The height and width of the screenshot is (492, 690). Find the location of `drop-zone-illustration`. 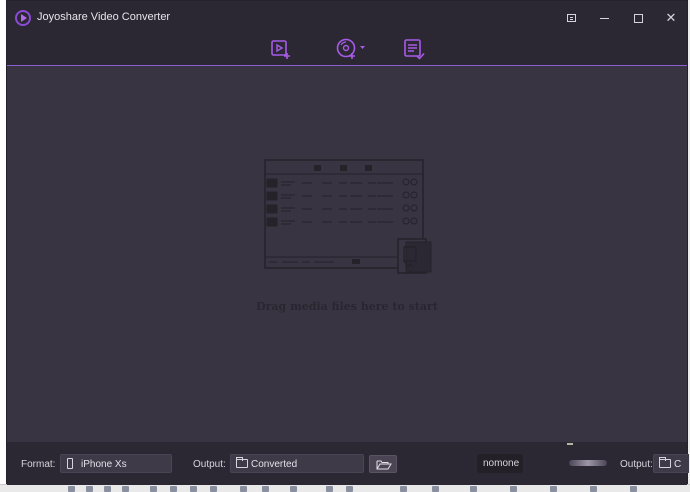

drop-zone-illustration is located at coordinates (348, 216).